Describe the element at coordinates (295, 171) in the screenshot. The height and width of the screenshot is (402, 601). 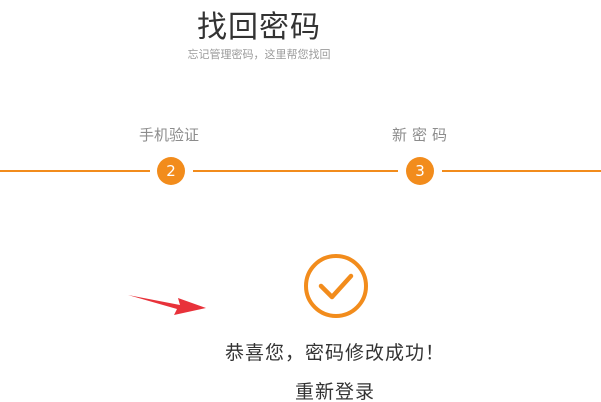
I see `progress-line-middle` at that location.